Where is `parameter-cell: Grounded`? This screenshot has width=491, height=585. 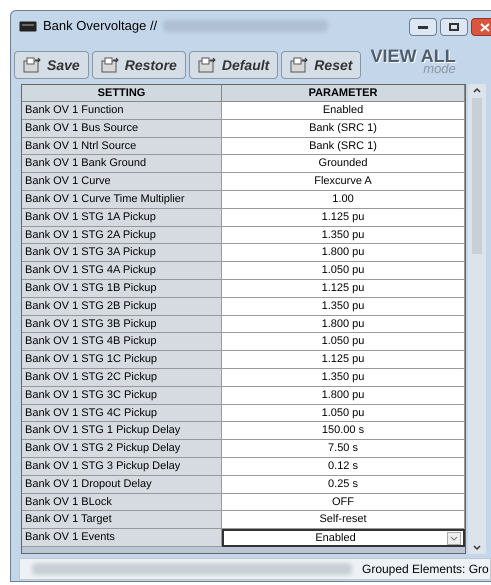
parameter-cell: Grounded is located at coordinates (343, 164).